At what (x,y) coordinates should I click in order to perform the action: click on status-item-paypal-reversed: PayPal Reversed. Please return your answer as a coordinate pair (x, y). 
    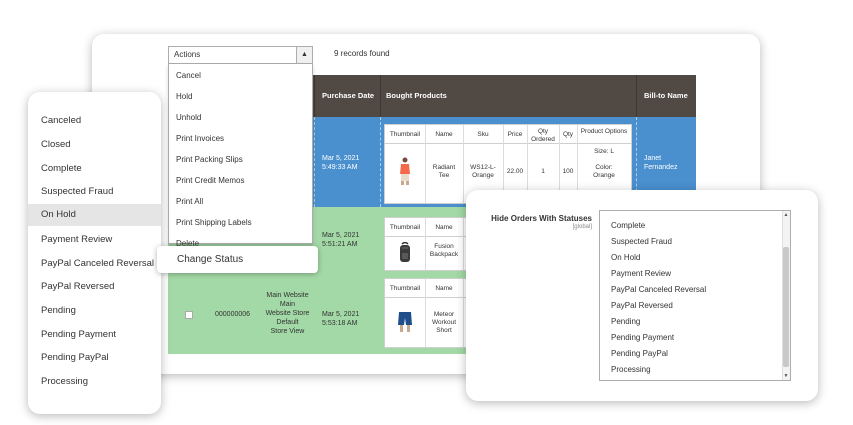
    Looking at the image, I should click on (94, 287).